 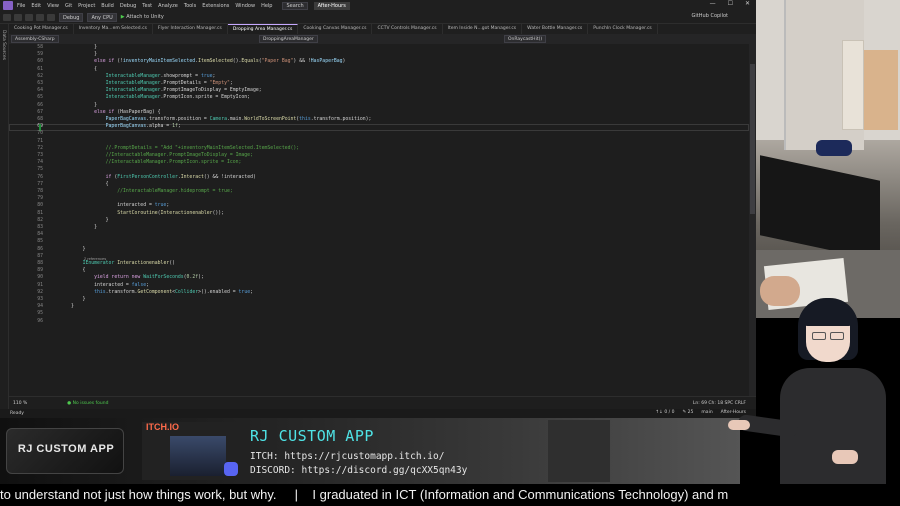 I want to click on itch-label: ITCH.IO, so click(x=162, y=427).